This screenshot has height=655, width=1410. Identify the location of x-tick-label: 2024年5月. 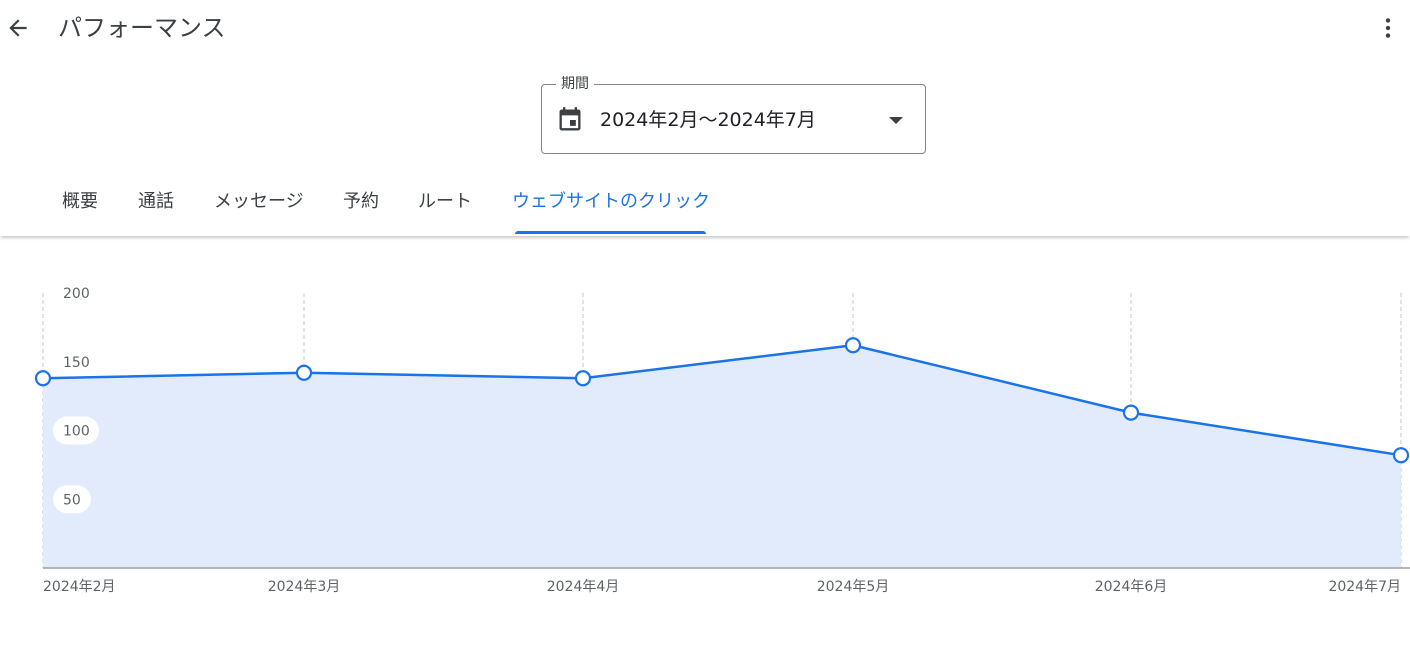
(853, 587).